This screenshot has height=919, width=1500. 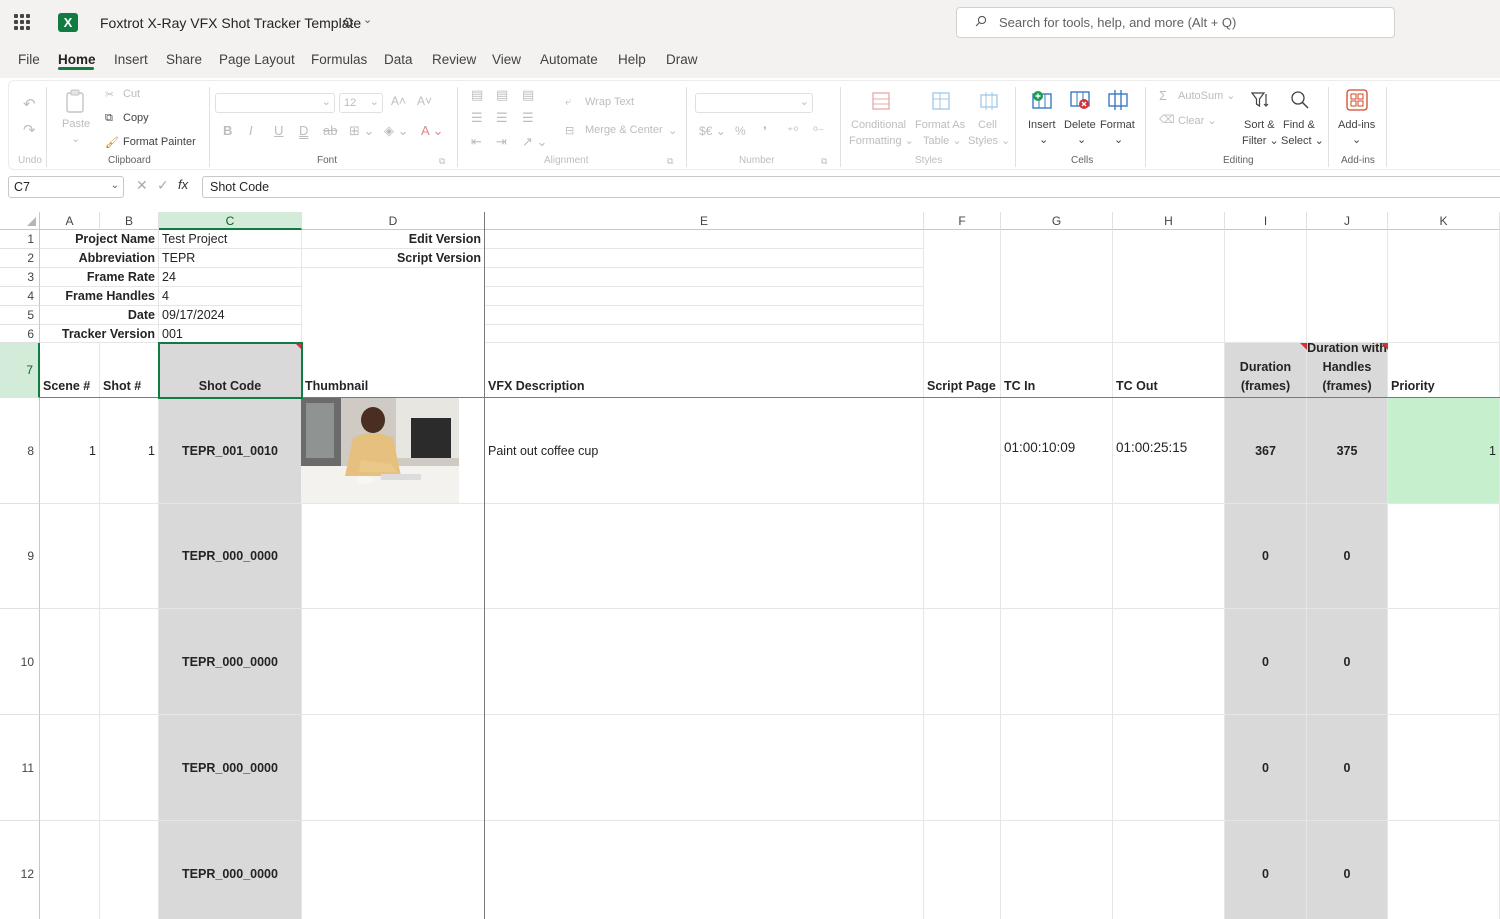 What do you see at coordinates (131, 94) in the screenshot?
I see `cut-button: Cut` at bounding box center [131, 94].